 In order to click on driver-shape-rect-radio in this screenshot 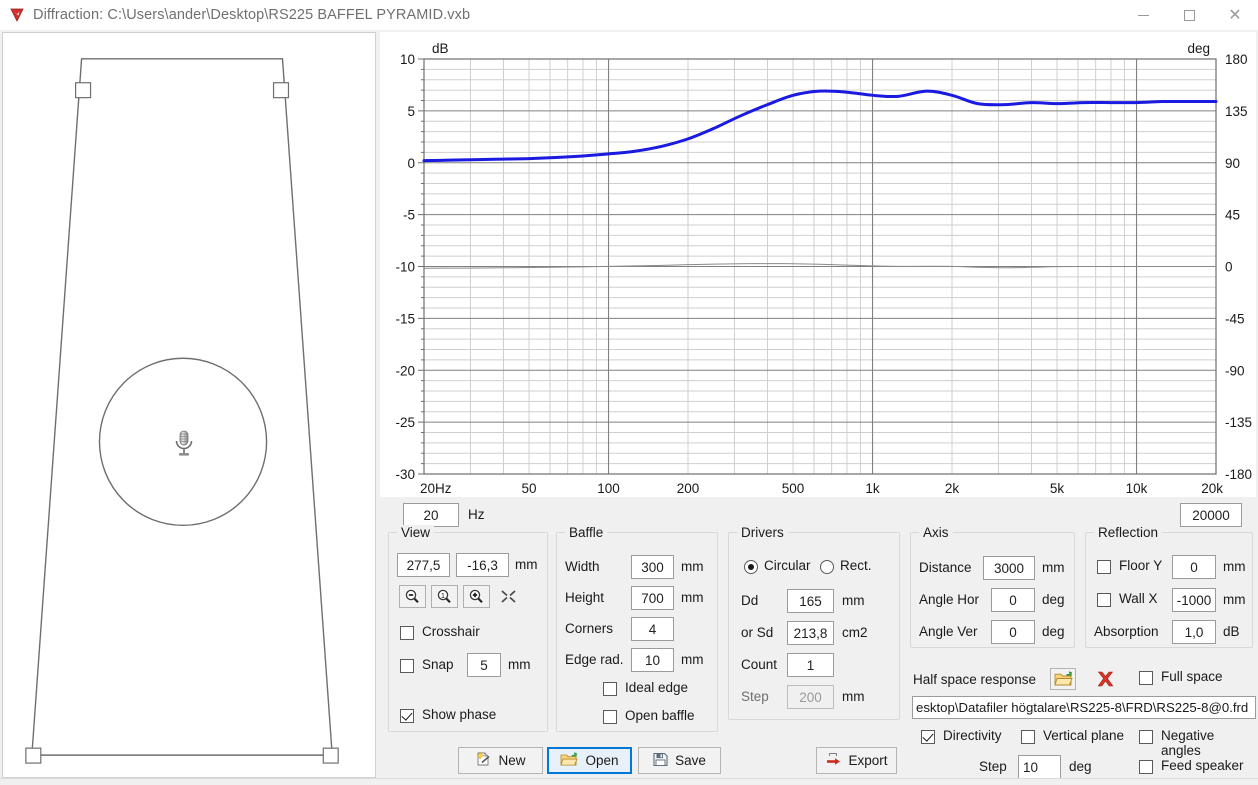, I will do `click(827, 567)`.